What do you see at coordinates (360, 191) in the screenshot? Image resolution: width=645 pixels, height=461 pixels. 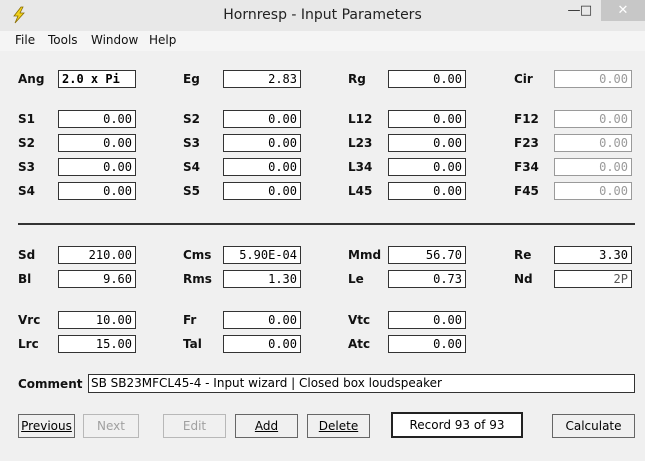 I see `label-l45: L45` at bounding box center [360, 191].